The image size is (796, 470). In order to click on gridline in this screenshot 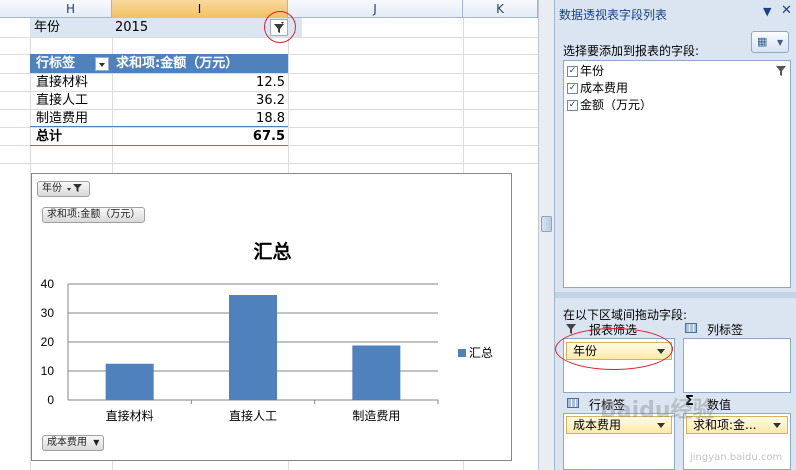, I will do `click(269, 163)`.